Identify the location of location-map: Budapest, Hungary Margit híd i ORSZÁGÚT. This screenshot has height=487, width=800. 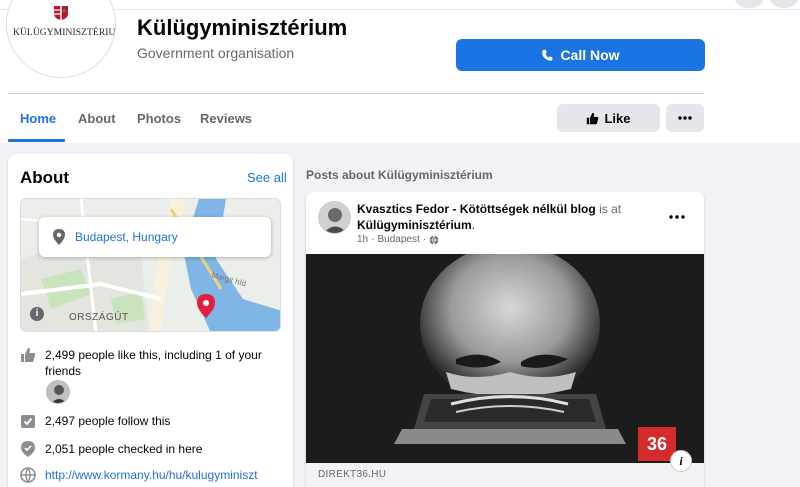
(150, 265).